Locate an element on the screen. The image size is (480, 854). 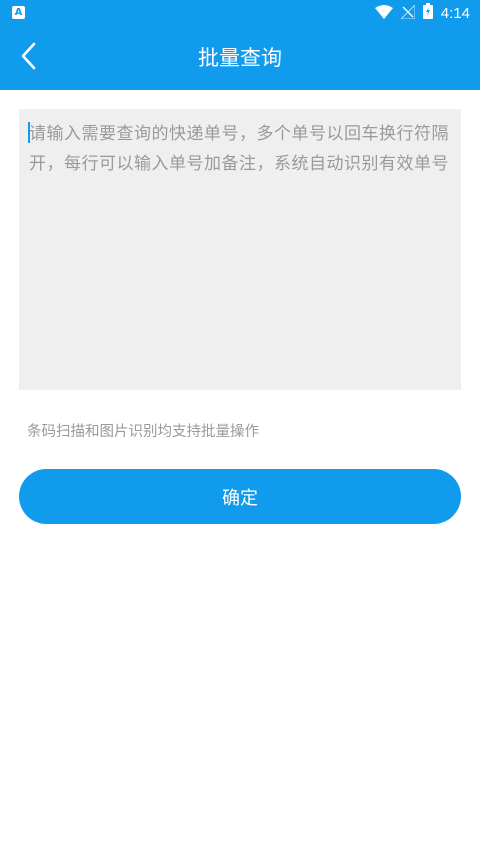
status-time: 4:14 is located at coordinates (455, 13).